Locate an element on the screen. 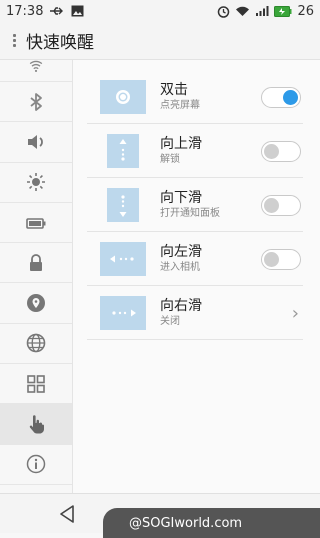 The image size is (320, 538). back-icon is located at coordinates (67, 514).